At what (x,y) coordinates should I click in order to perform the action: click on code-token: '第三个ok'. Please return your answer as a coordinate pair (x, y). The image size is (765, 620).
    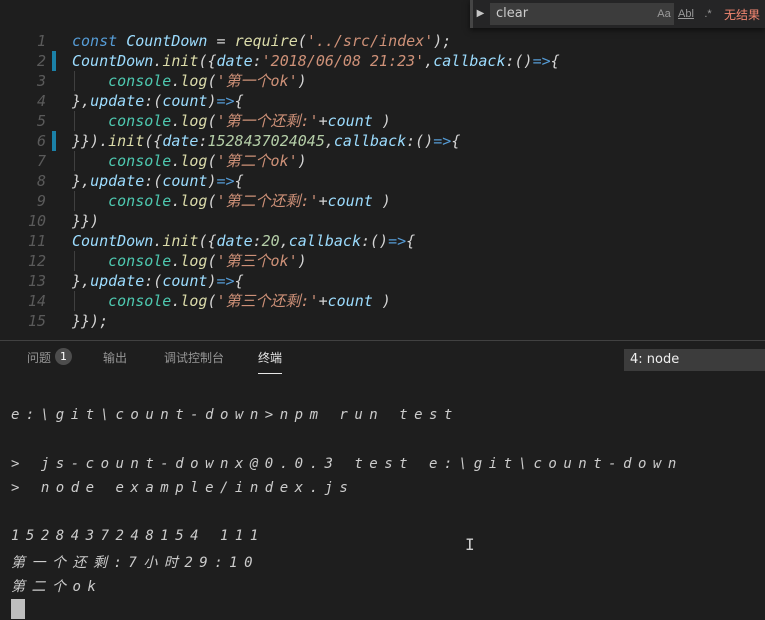
    Looking at the image, I should click on (257, 261).